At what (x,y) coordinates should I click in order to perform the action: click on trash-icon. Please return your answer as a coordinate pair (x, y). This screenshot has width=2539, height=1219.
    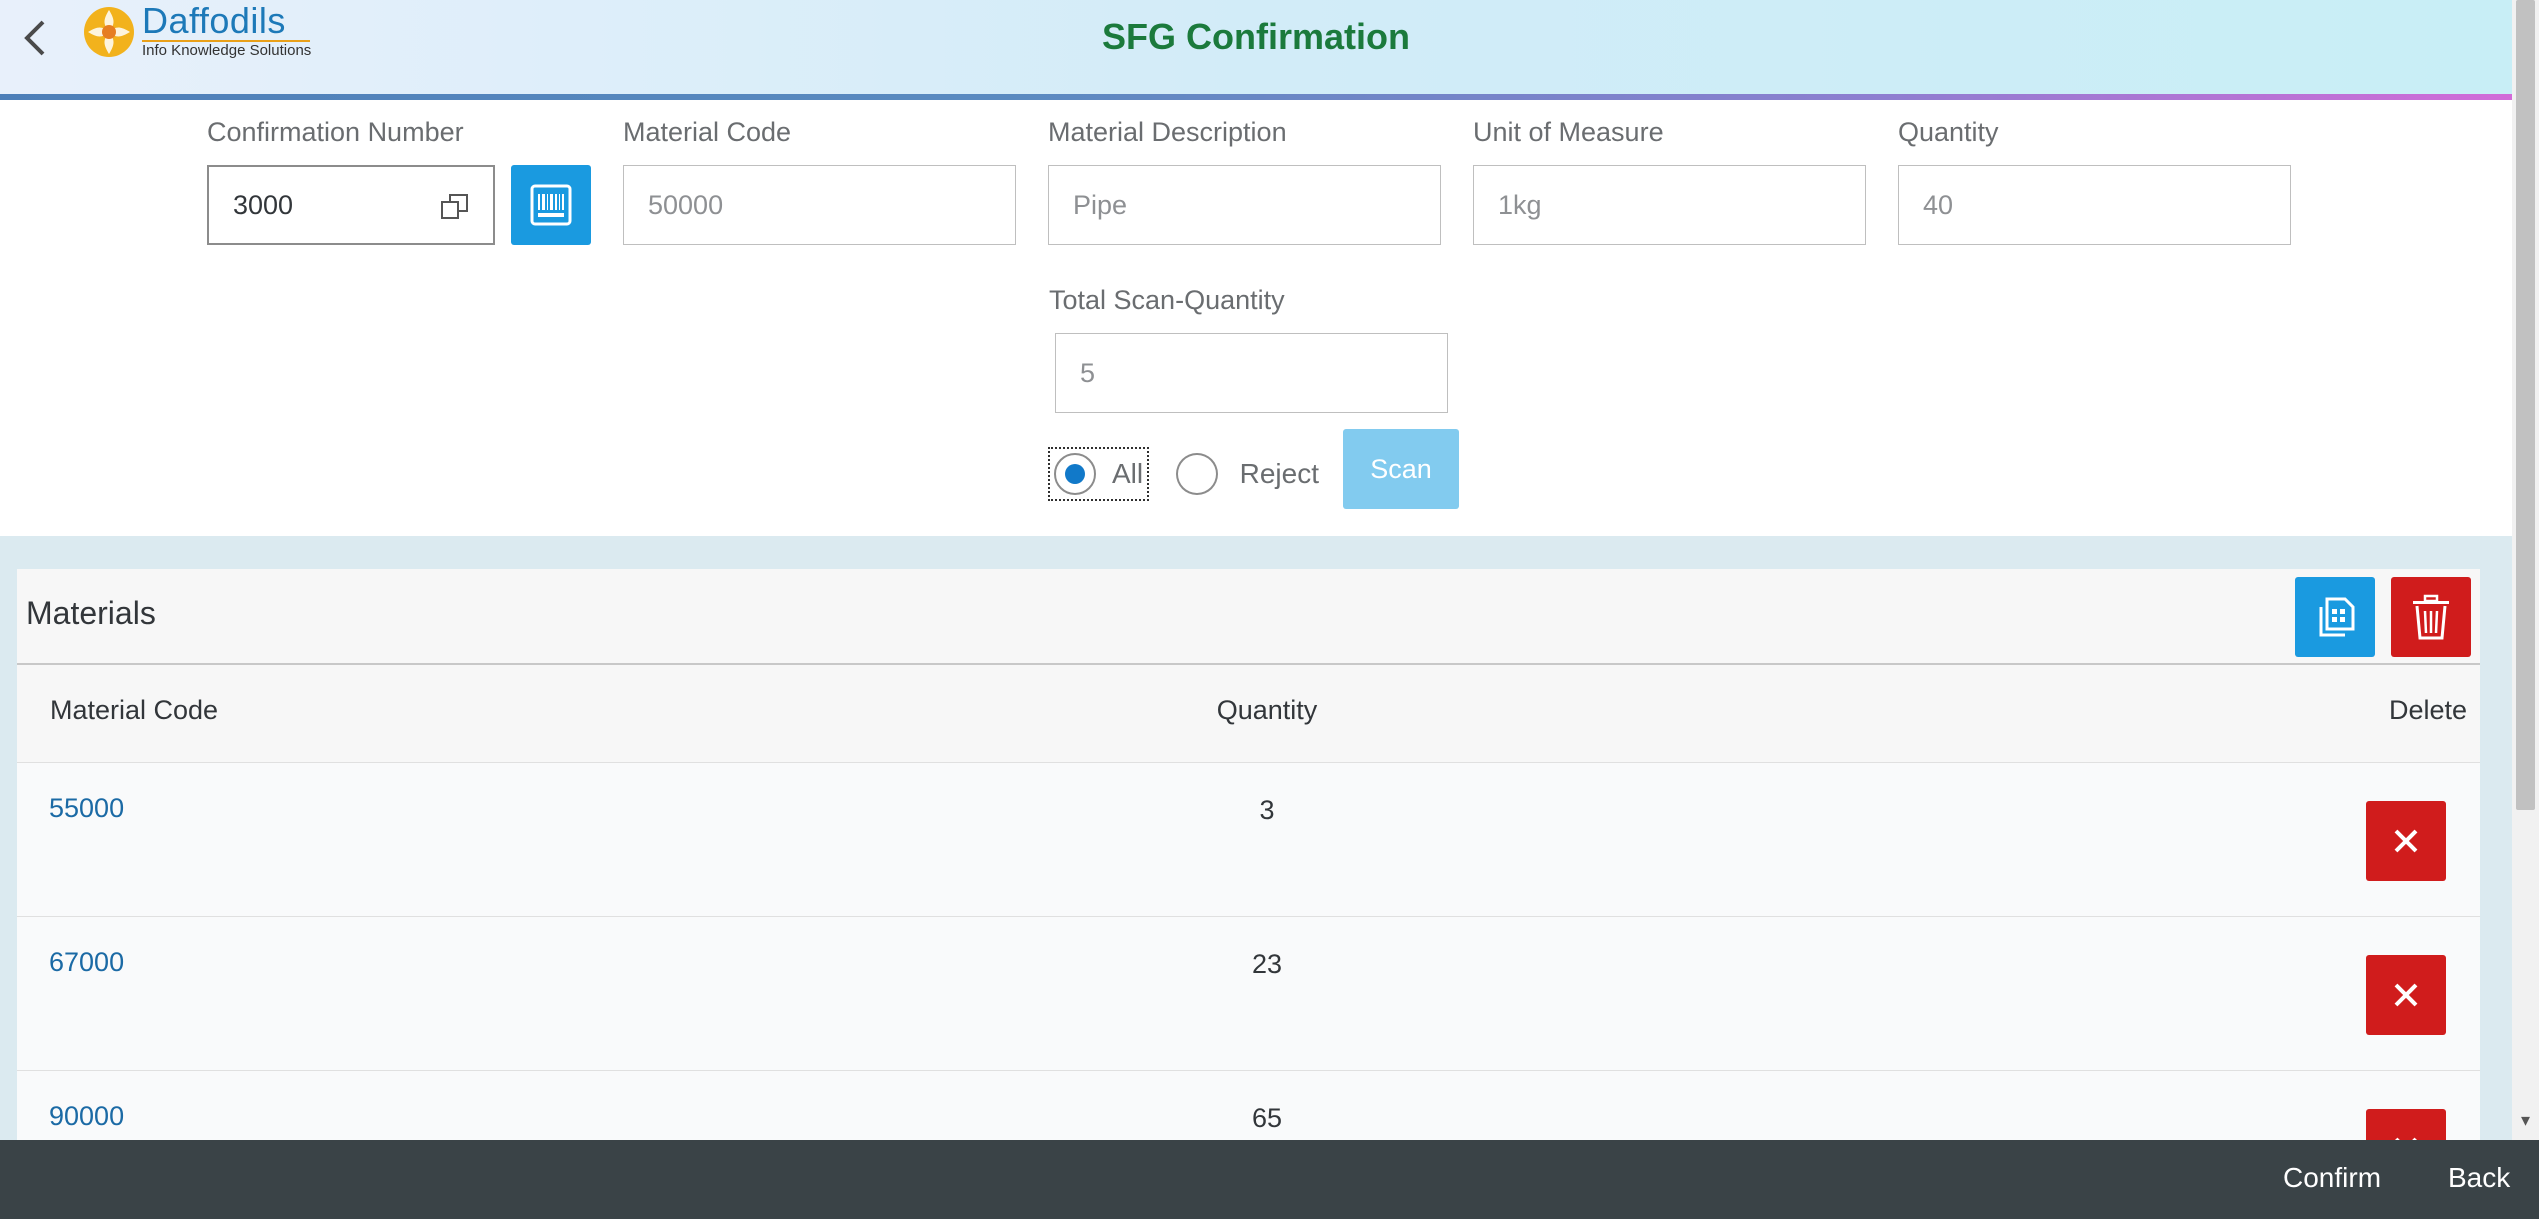
    Looking at the image, I should click on (2431, 617).